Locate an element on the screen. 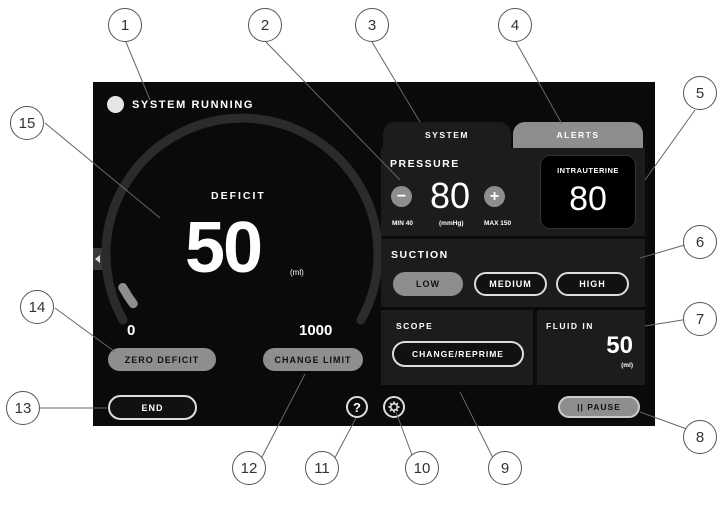  callout-6: 6 is located at coordinates (700, 242).